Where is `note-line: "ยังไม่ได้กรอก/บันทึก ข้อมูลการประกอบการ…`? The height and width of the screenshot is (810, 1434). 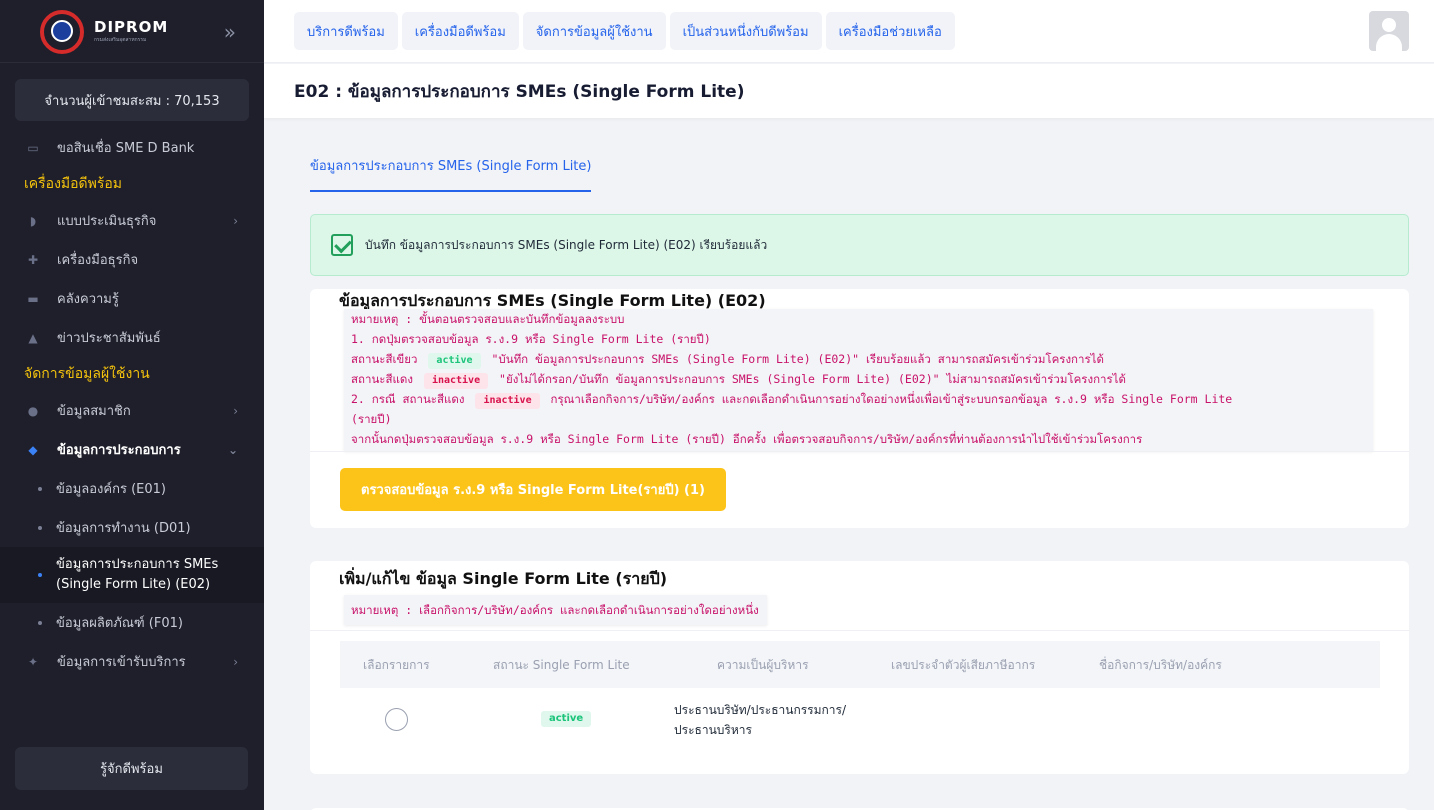 note-line: "ยังไม่ได้กรอก/บันทึก ข้อมูลการประกอบการ… is located at coordinates (812, 379).